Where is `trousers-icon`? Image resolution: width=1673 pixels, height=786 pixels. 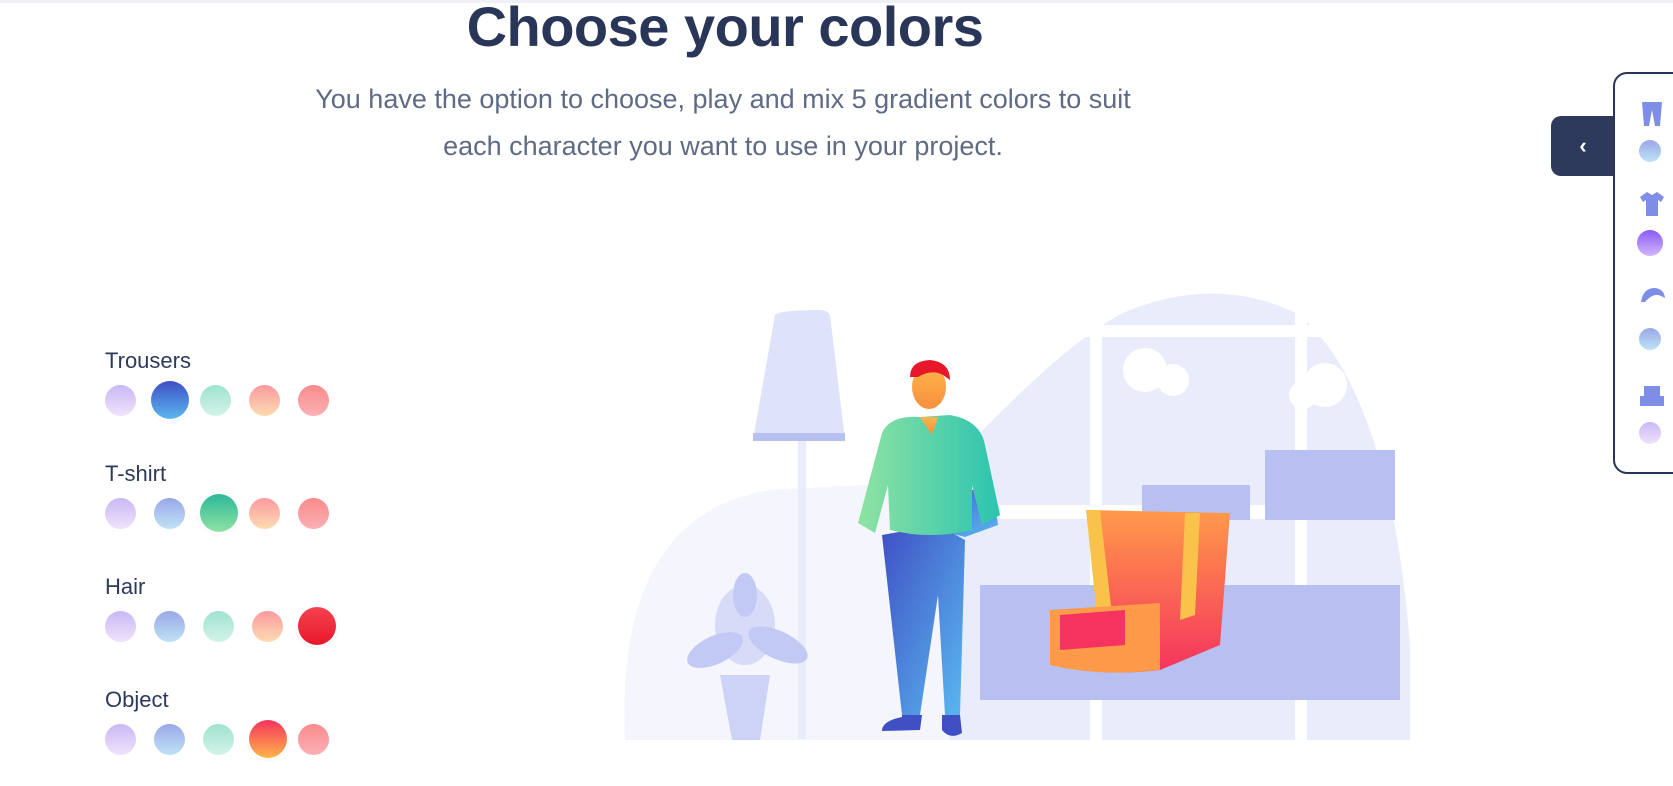
trousers-icon is located at coordinates (1652, 114).